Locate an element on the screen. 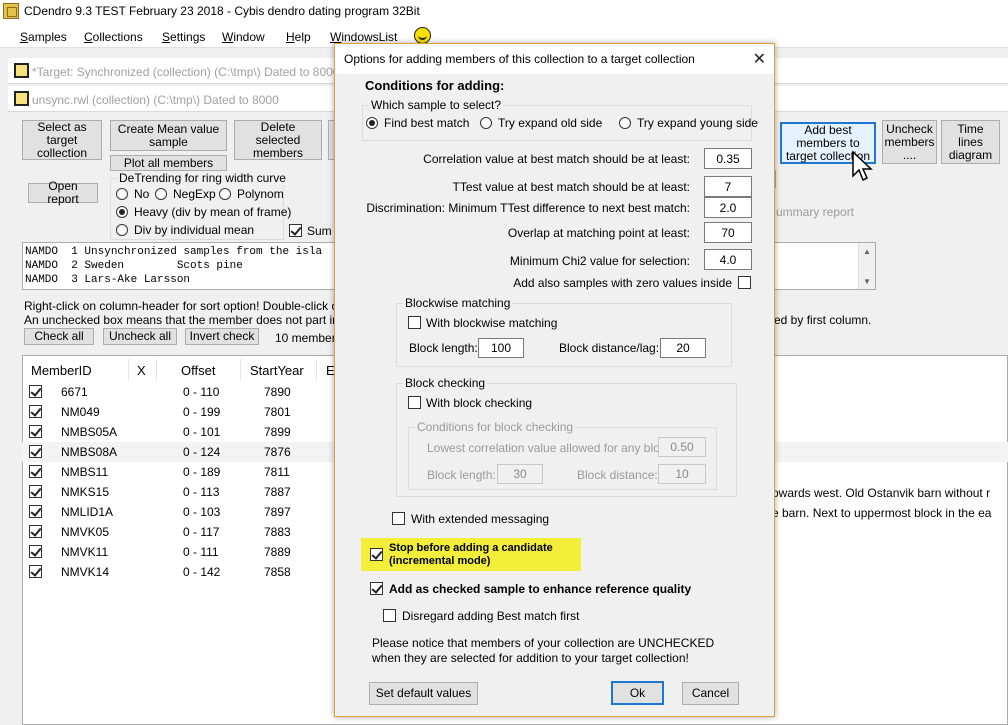 This screenshot has height=725, width=1008. table-row: NMBS11 0 - 189 7811 is located at coordinates (180, 472).